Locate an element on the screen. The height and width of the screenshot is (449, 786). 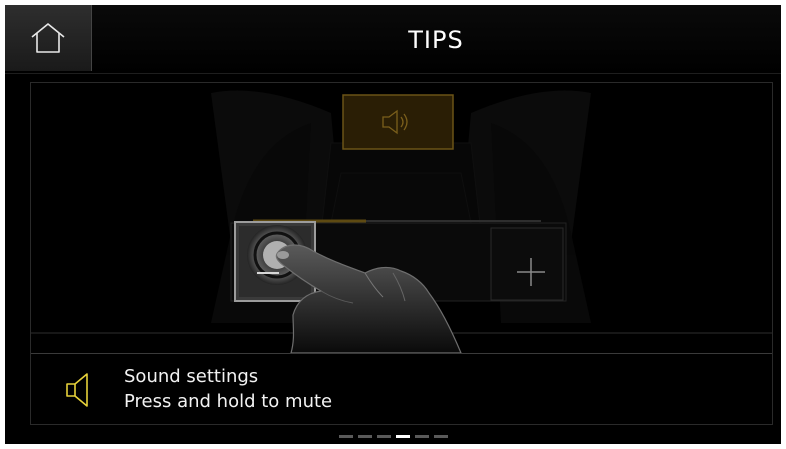
home-icon is located at coordinates (48, 38).